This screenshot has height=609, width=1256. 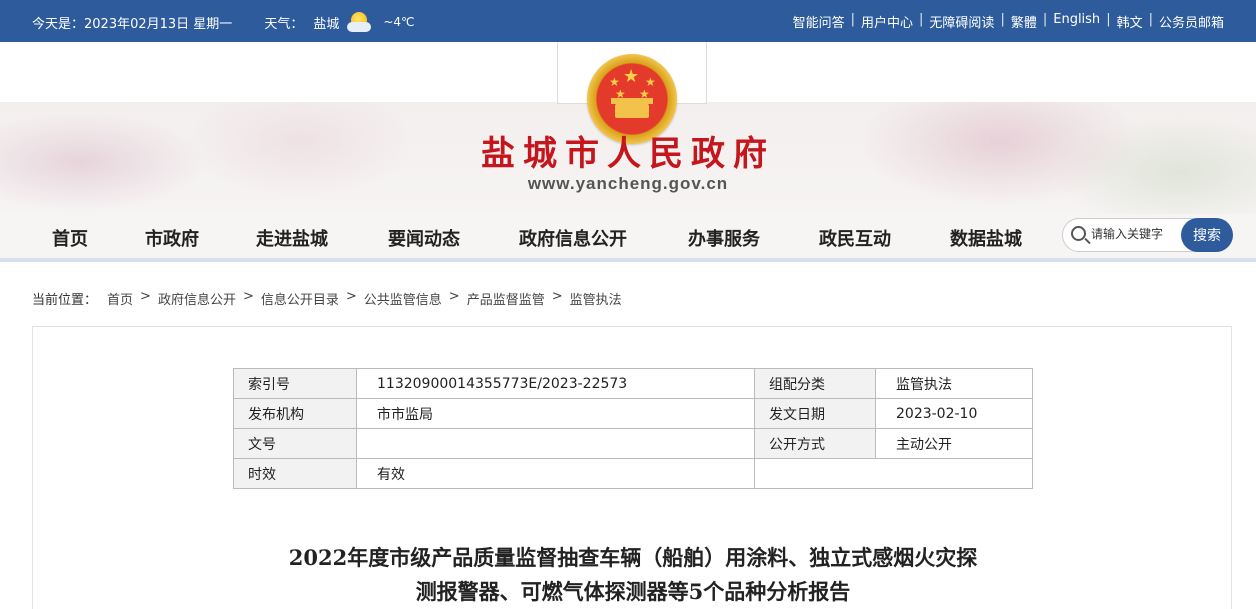 What do you see at coordinates (70, 238) in the screenshot?
I see `nav-home: 首页` at bounding box center [70, 238].